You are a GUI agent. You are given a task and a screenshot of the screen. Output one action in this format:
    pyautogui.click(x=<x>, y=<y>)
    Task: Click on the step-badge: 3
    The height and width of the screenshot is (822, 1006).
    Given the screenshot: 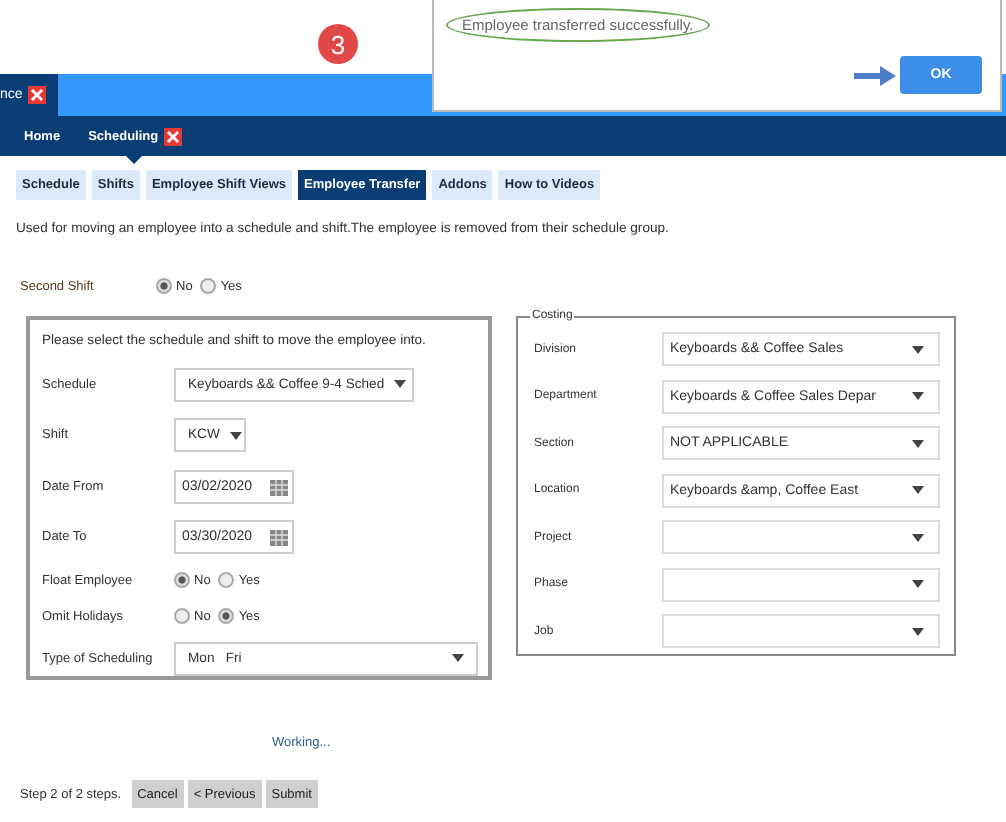 What is the action you would take?
    pyautogui.click(x=338, y=44)
    